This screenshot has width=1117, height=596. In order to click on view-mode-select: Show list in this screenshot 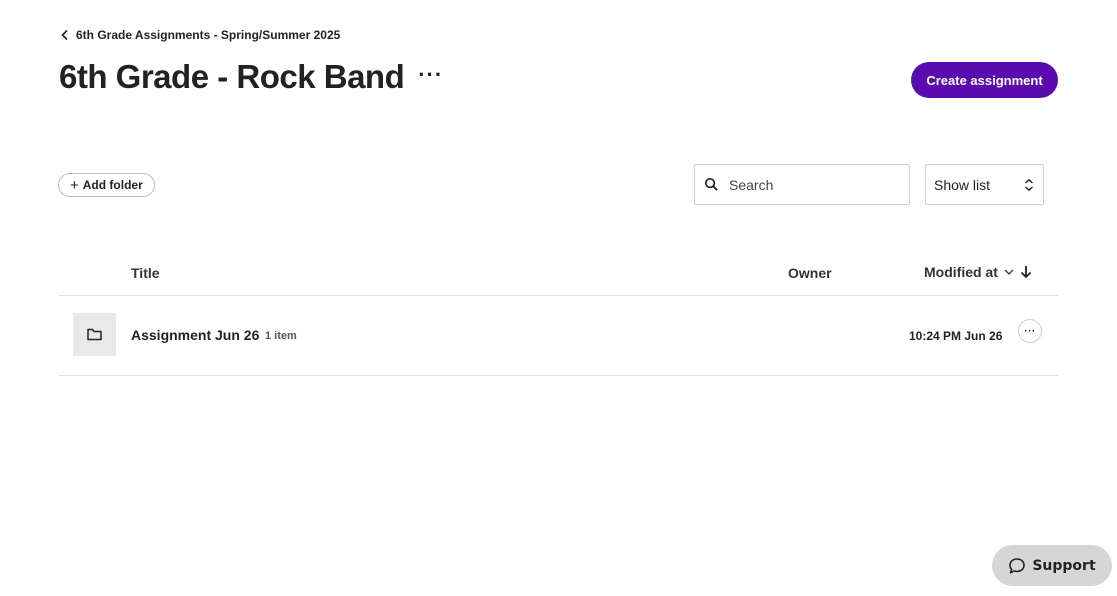, I will do `click(984, 184)`.